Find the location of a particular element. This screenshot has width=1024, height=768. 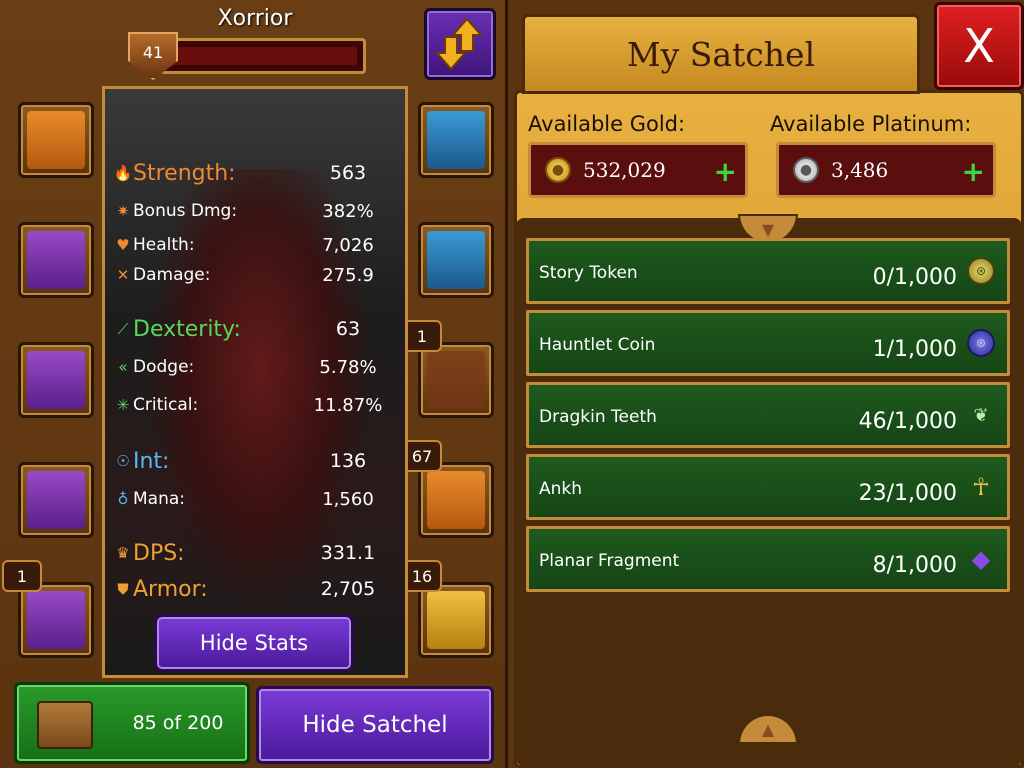

dragkin-teeth-icon: ❦ is located at coordinates (981, 415).